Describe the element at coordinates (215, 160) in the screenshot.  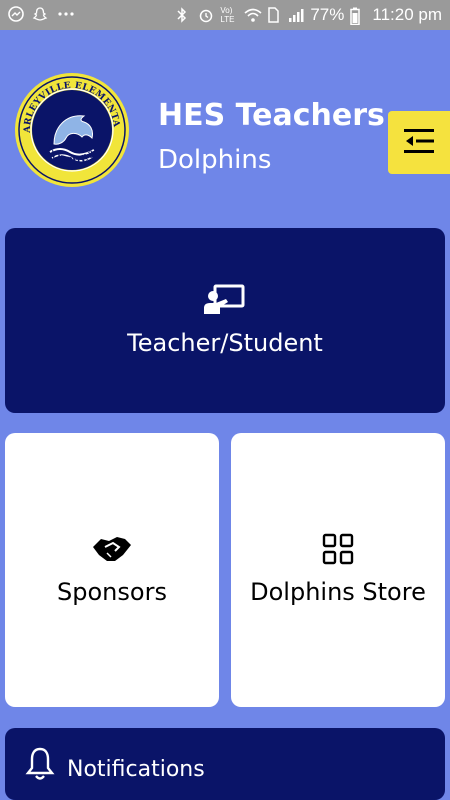
I see `page-subtitle: Dolphins` at that location.